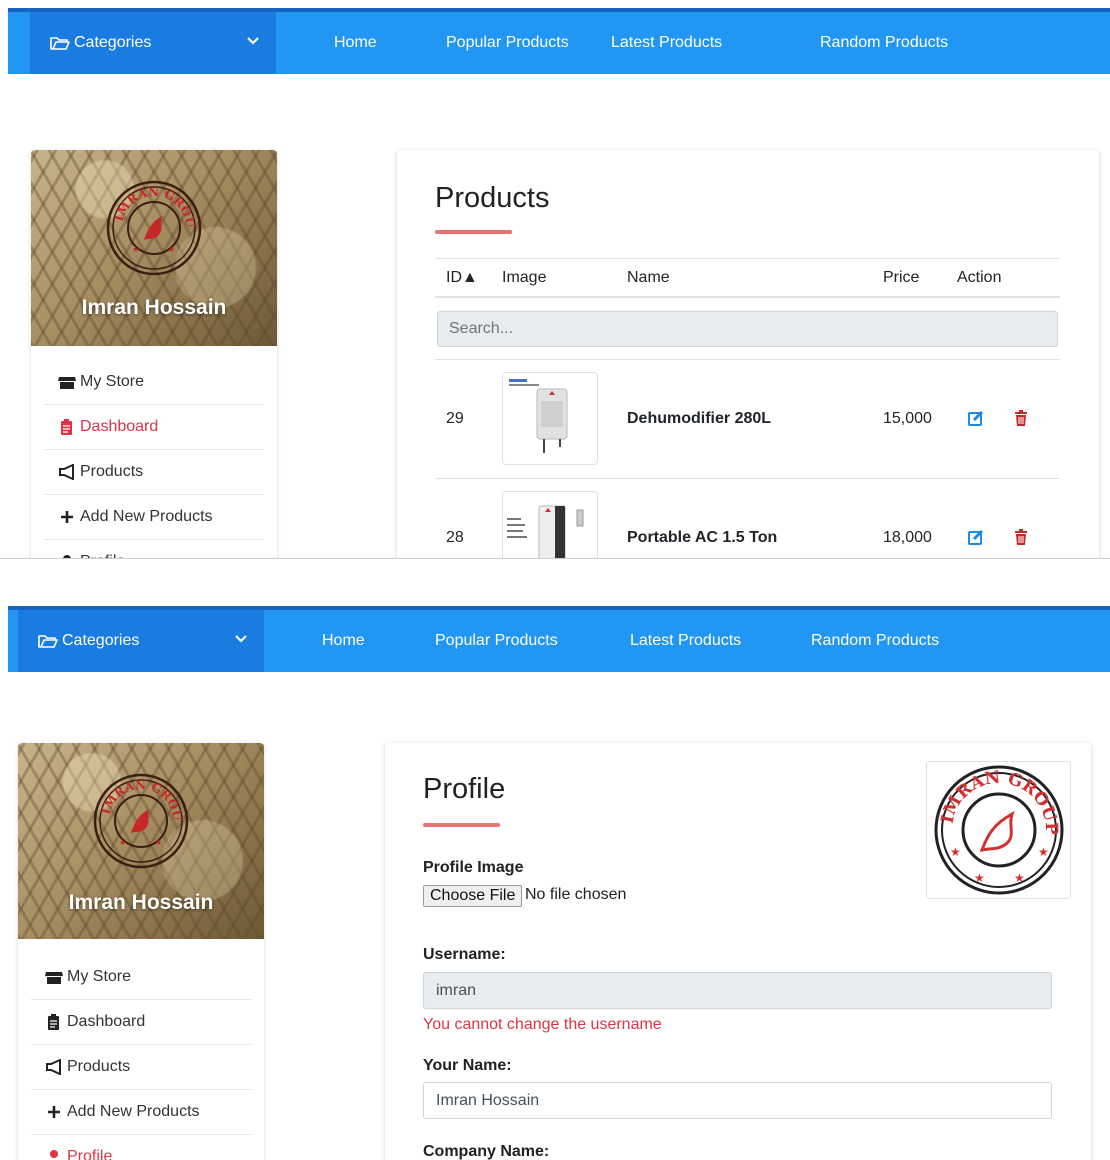 The image size is (1110, 1160). Describe the element at coordinates (464, 789) in the screenshot. I see `page-title: Profile` at that location.